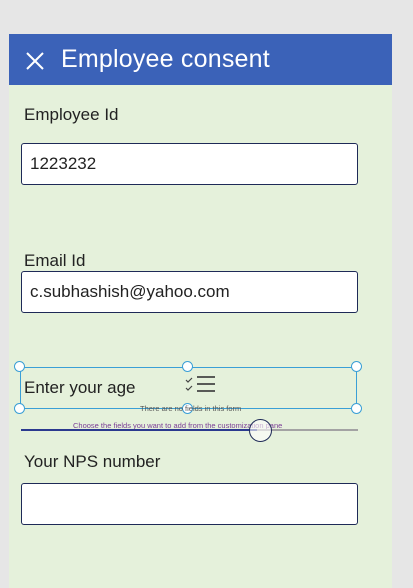 This screenshot has height=588, width=413. What do you see at coordinates (356, 408) in the screenshot?
I see `resize-handle-bottom-right` at bounding box center [356, 408].